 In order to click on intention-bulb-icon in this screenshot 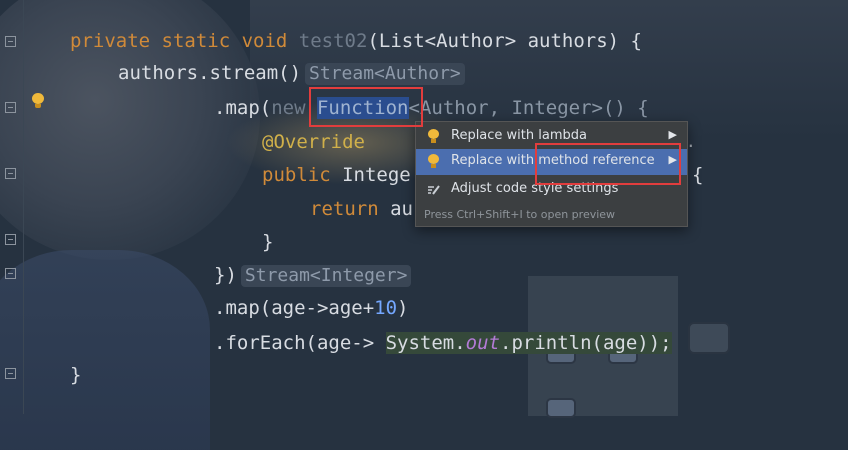, I will do `click(38, 101)`.